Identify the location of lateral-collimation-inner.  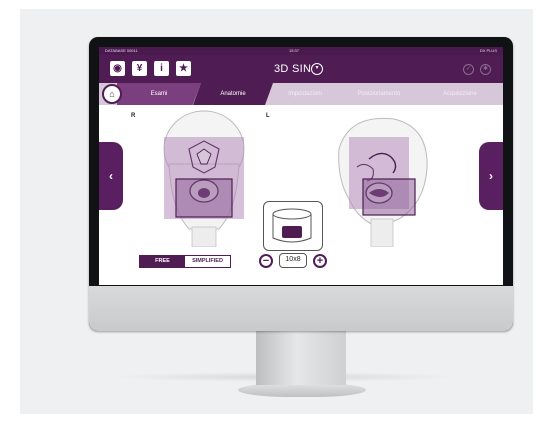
(389, 197).